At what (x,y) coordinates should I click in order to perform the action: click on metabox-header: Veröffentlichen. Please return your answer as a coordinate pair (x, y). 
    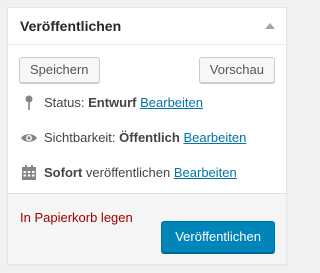
    Looking at the image, I should click on (147, 26).